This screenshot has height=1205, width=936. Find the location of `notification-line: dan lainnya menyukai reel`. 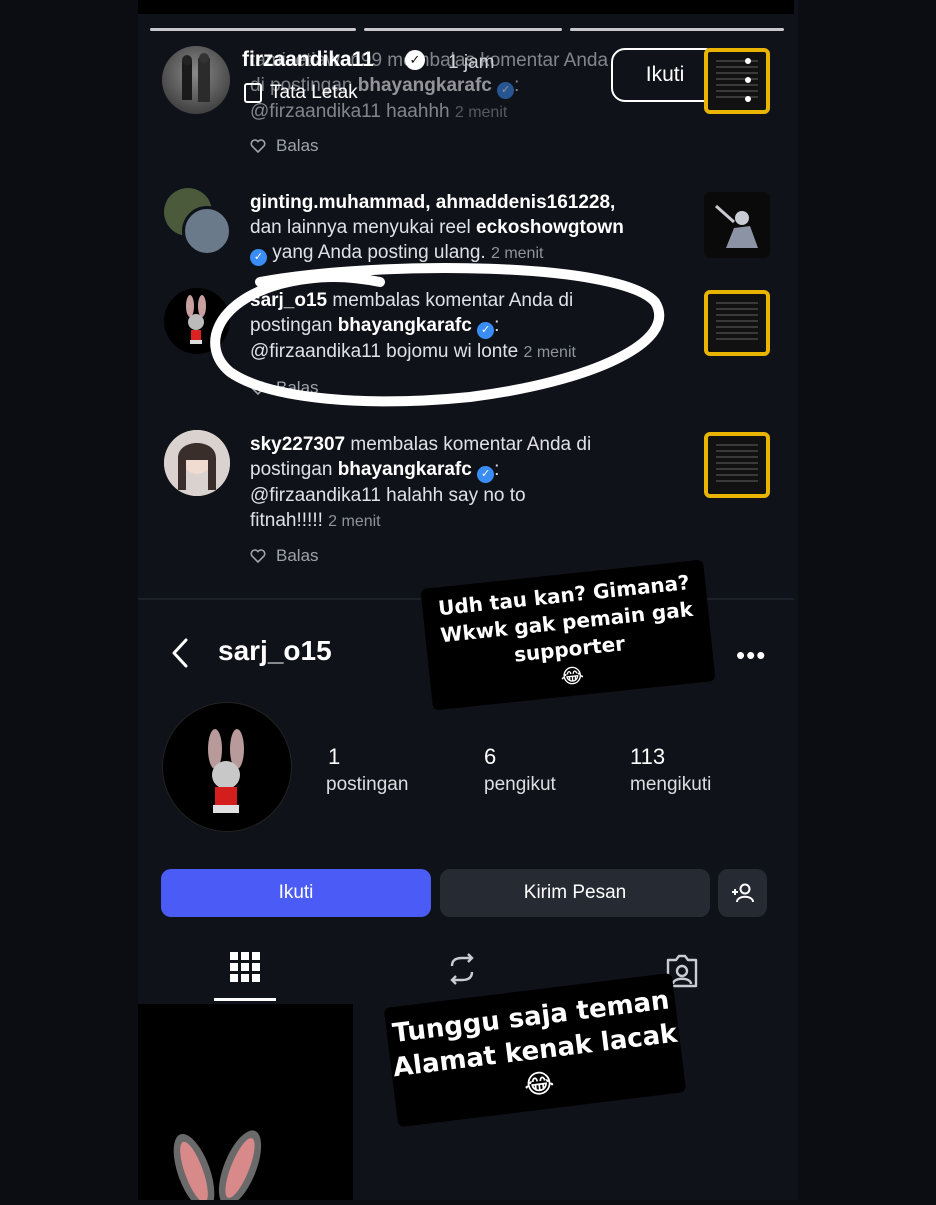

notification-line: dan lainnya menyukai reel is located at coordinates (363, 227).